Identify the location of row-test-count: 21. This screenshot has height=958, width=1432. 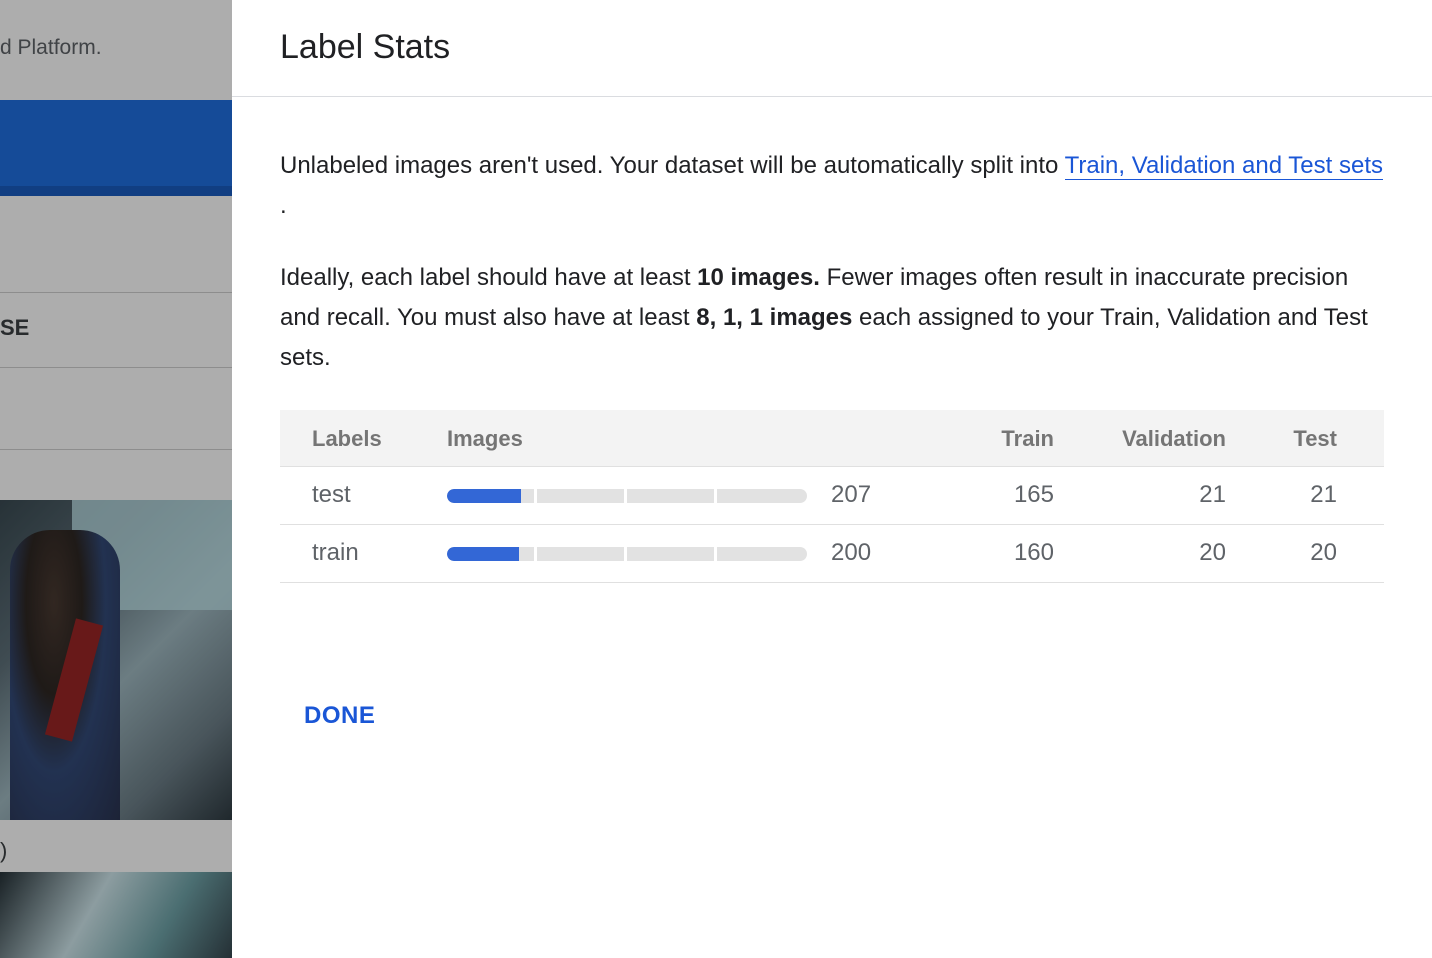
(1323, 494).